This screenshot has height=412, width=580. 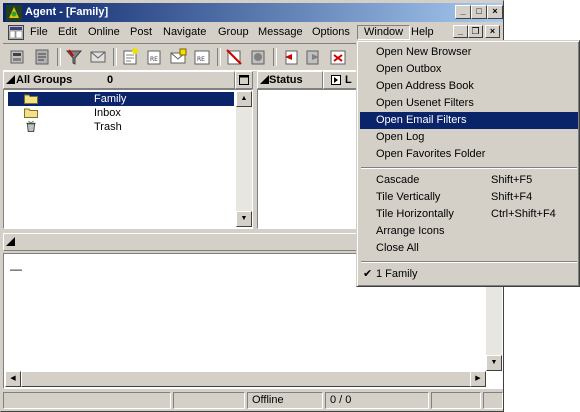 I want to click on menu-message: Message, so click(x=280, y=32).